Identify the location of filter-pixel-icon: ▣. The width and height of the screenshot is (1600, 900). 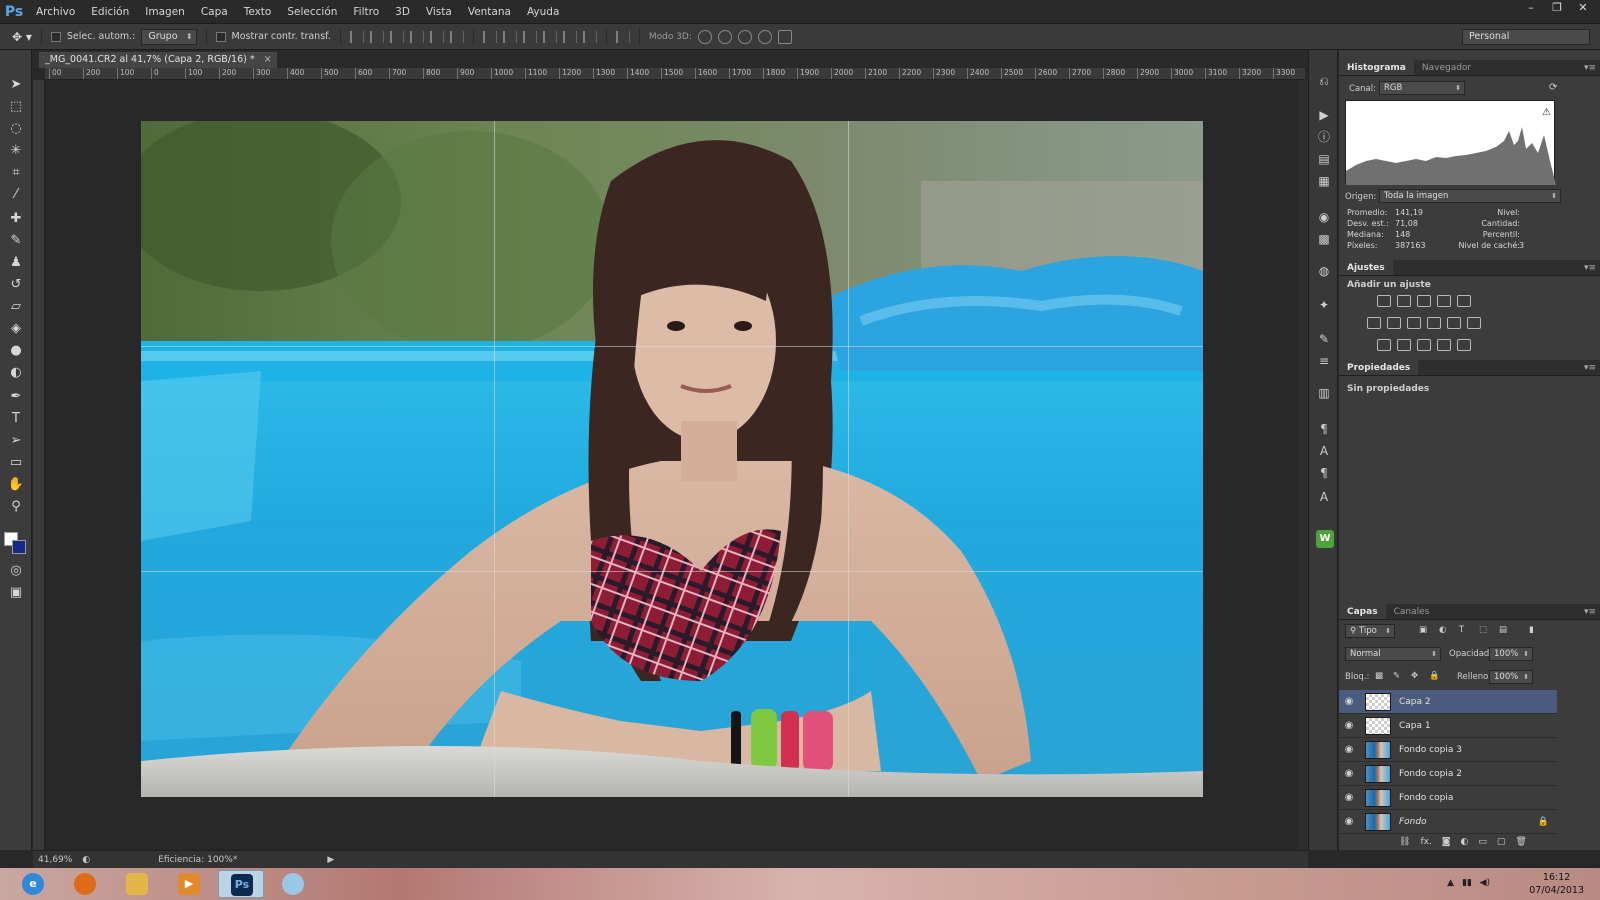
(1423, 630).